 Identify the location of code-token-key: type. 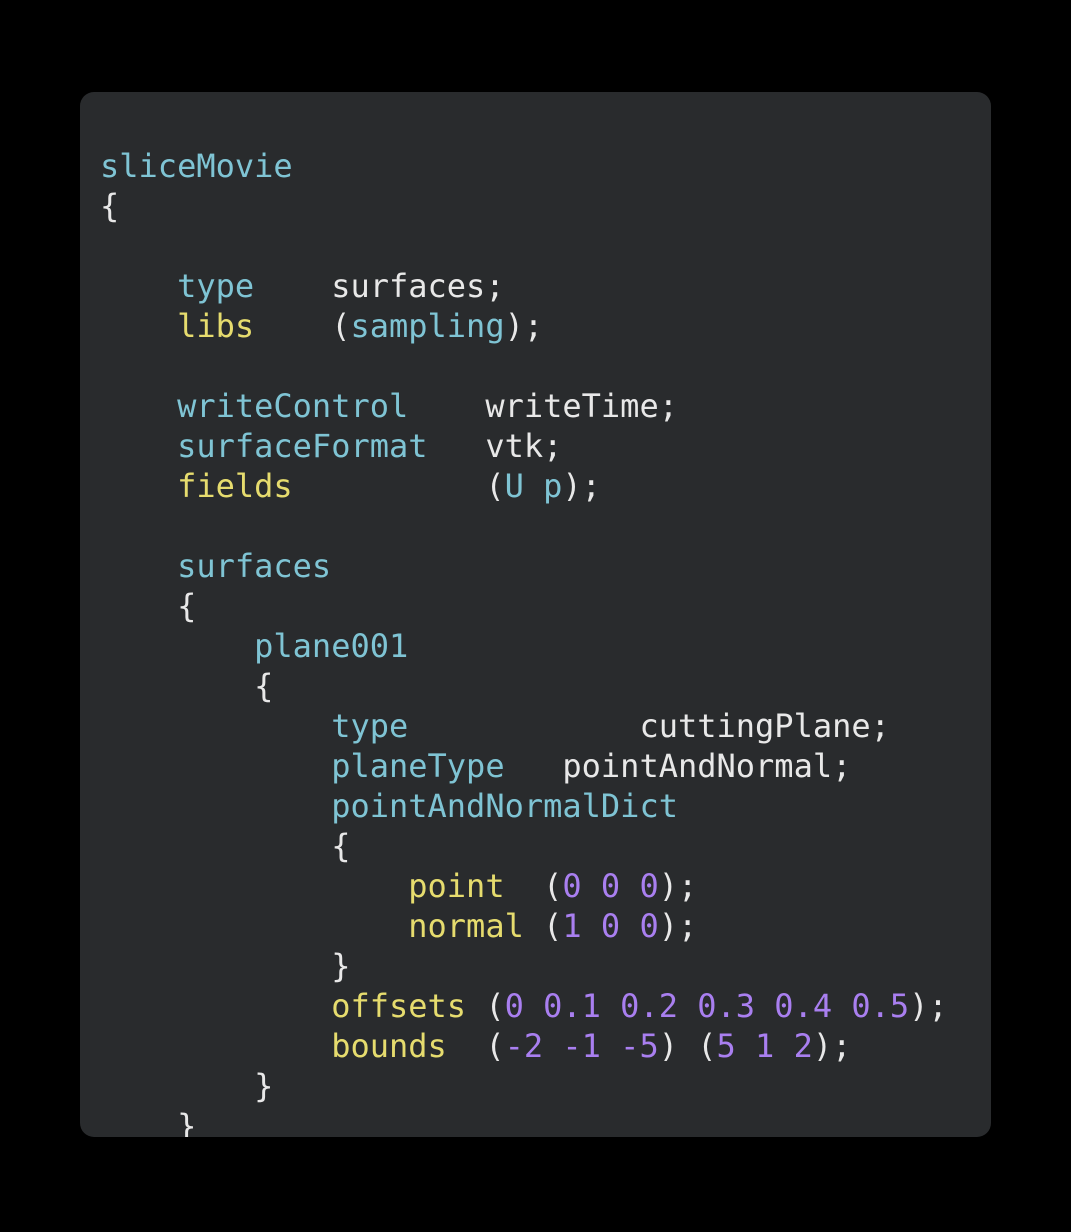
(370, 726).